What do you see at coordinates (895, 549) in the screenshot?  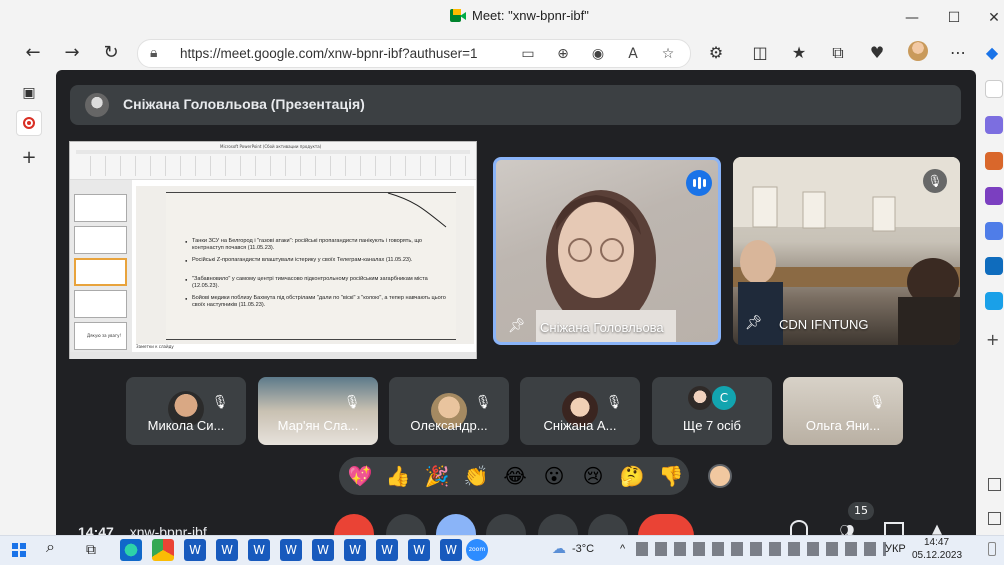 I see `input-language: УКР` at bounding box center [895, 549].